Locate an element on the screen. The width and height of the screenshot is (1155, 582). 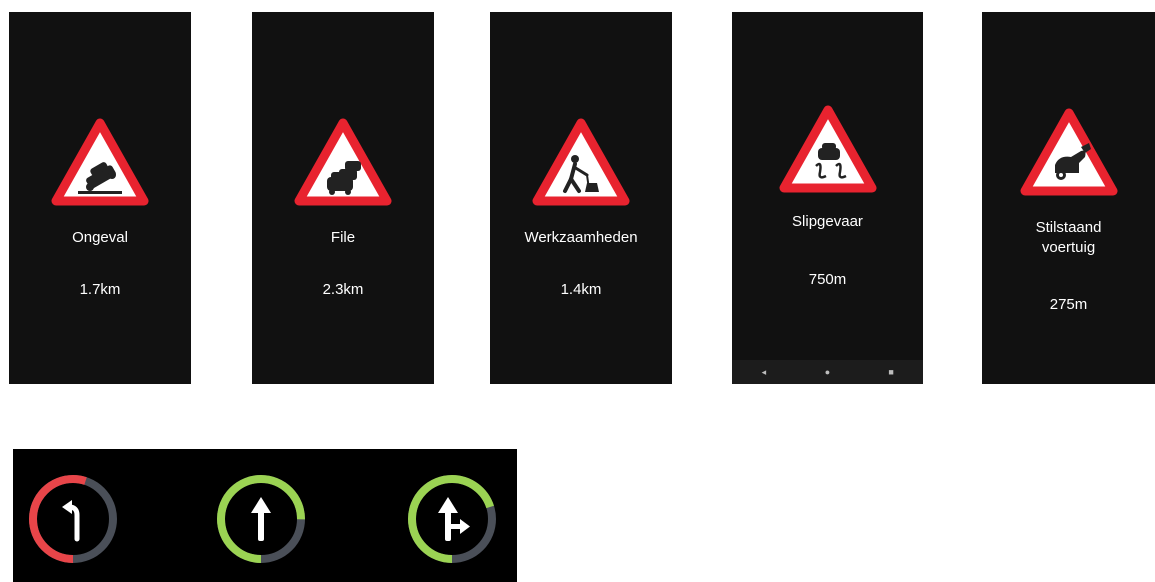
warning-card-werkzaamheden: Werkzaamheden 1.4km is located at coordinates (581, 198).